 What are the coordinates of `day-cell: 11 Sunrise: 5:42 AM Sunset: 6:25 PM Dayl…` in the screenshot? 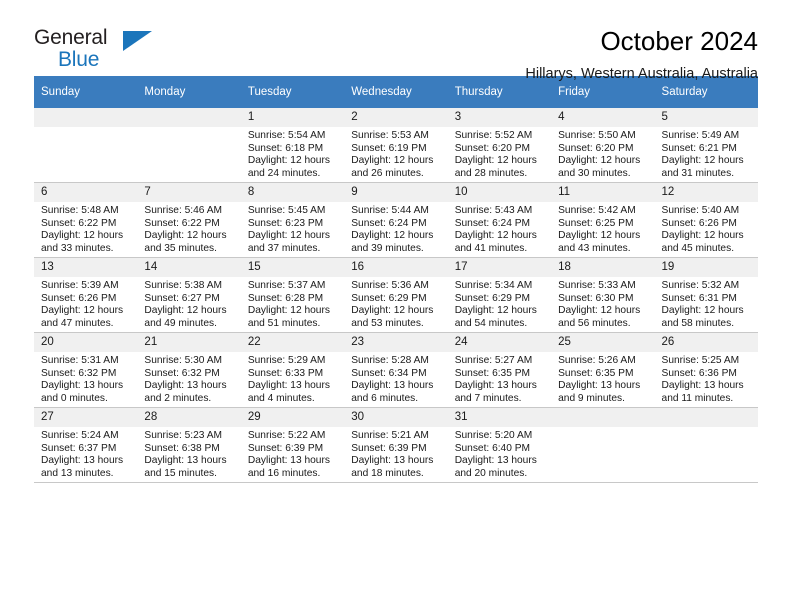 It's located at (603, 220).